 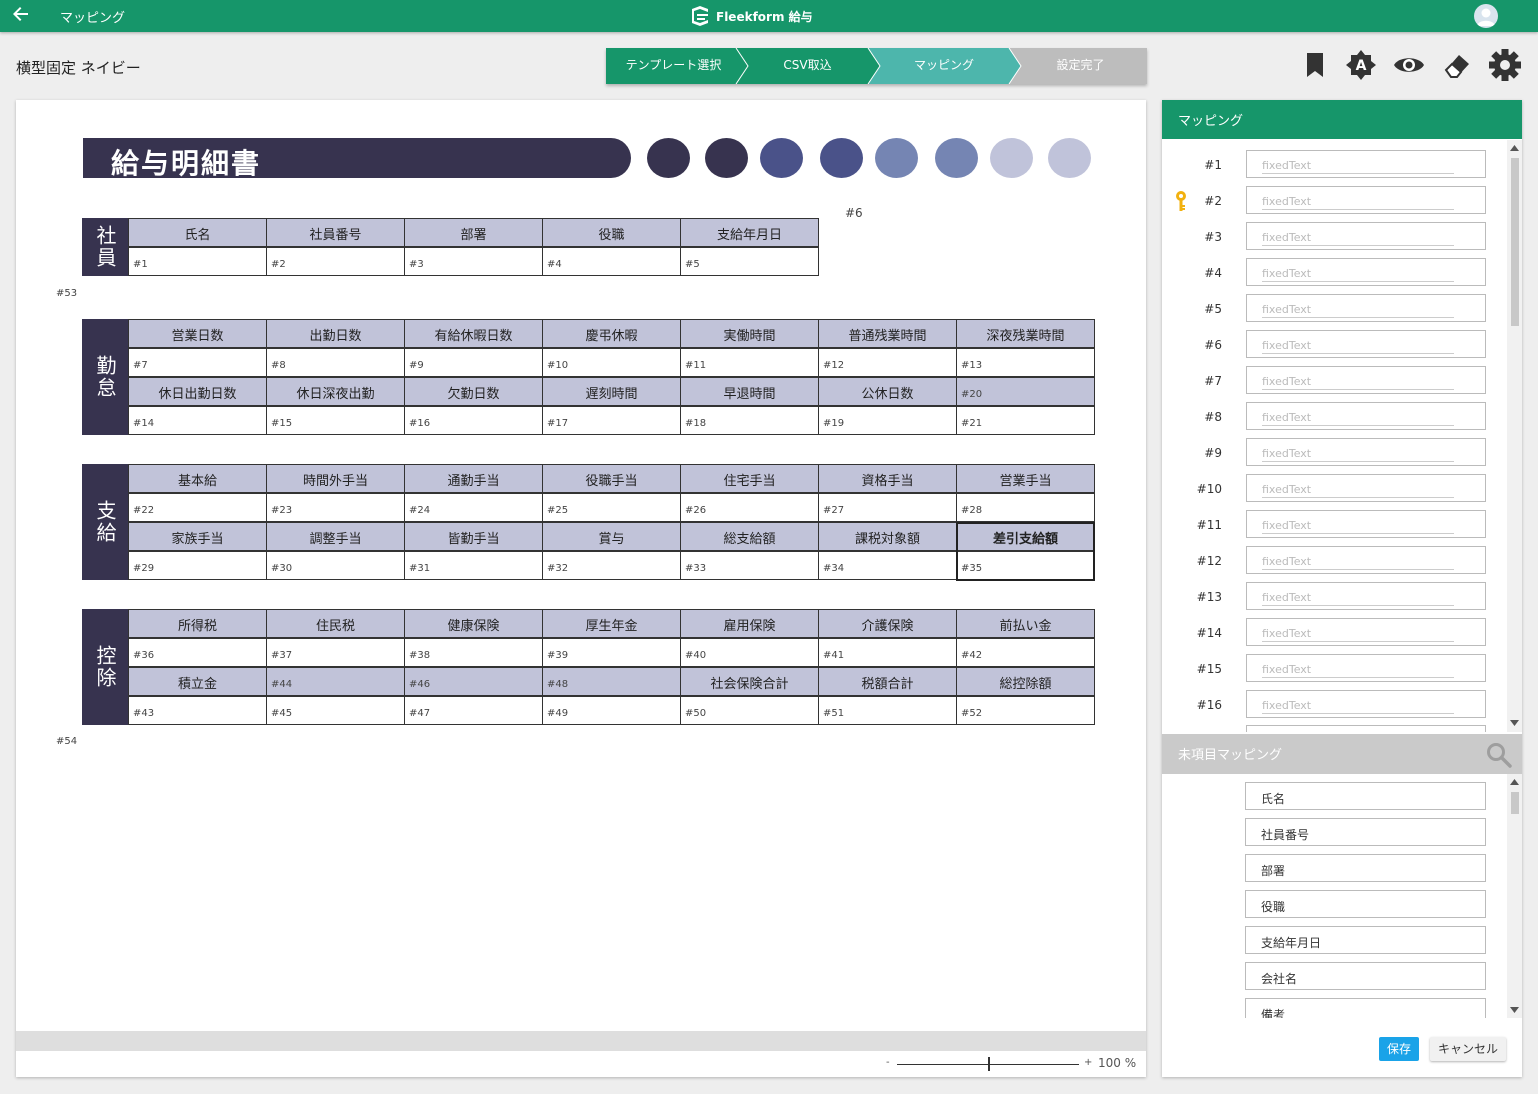 What do you see at coordinates (611, 507) in the screenshot?
I see `value-cell-payment: #25` at bounding box center [611, 507].